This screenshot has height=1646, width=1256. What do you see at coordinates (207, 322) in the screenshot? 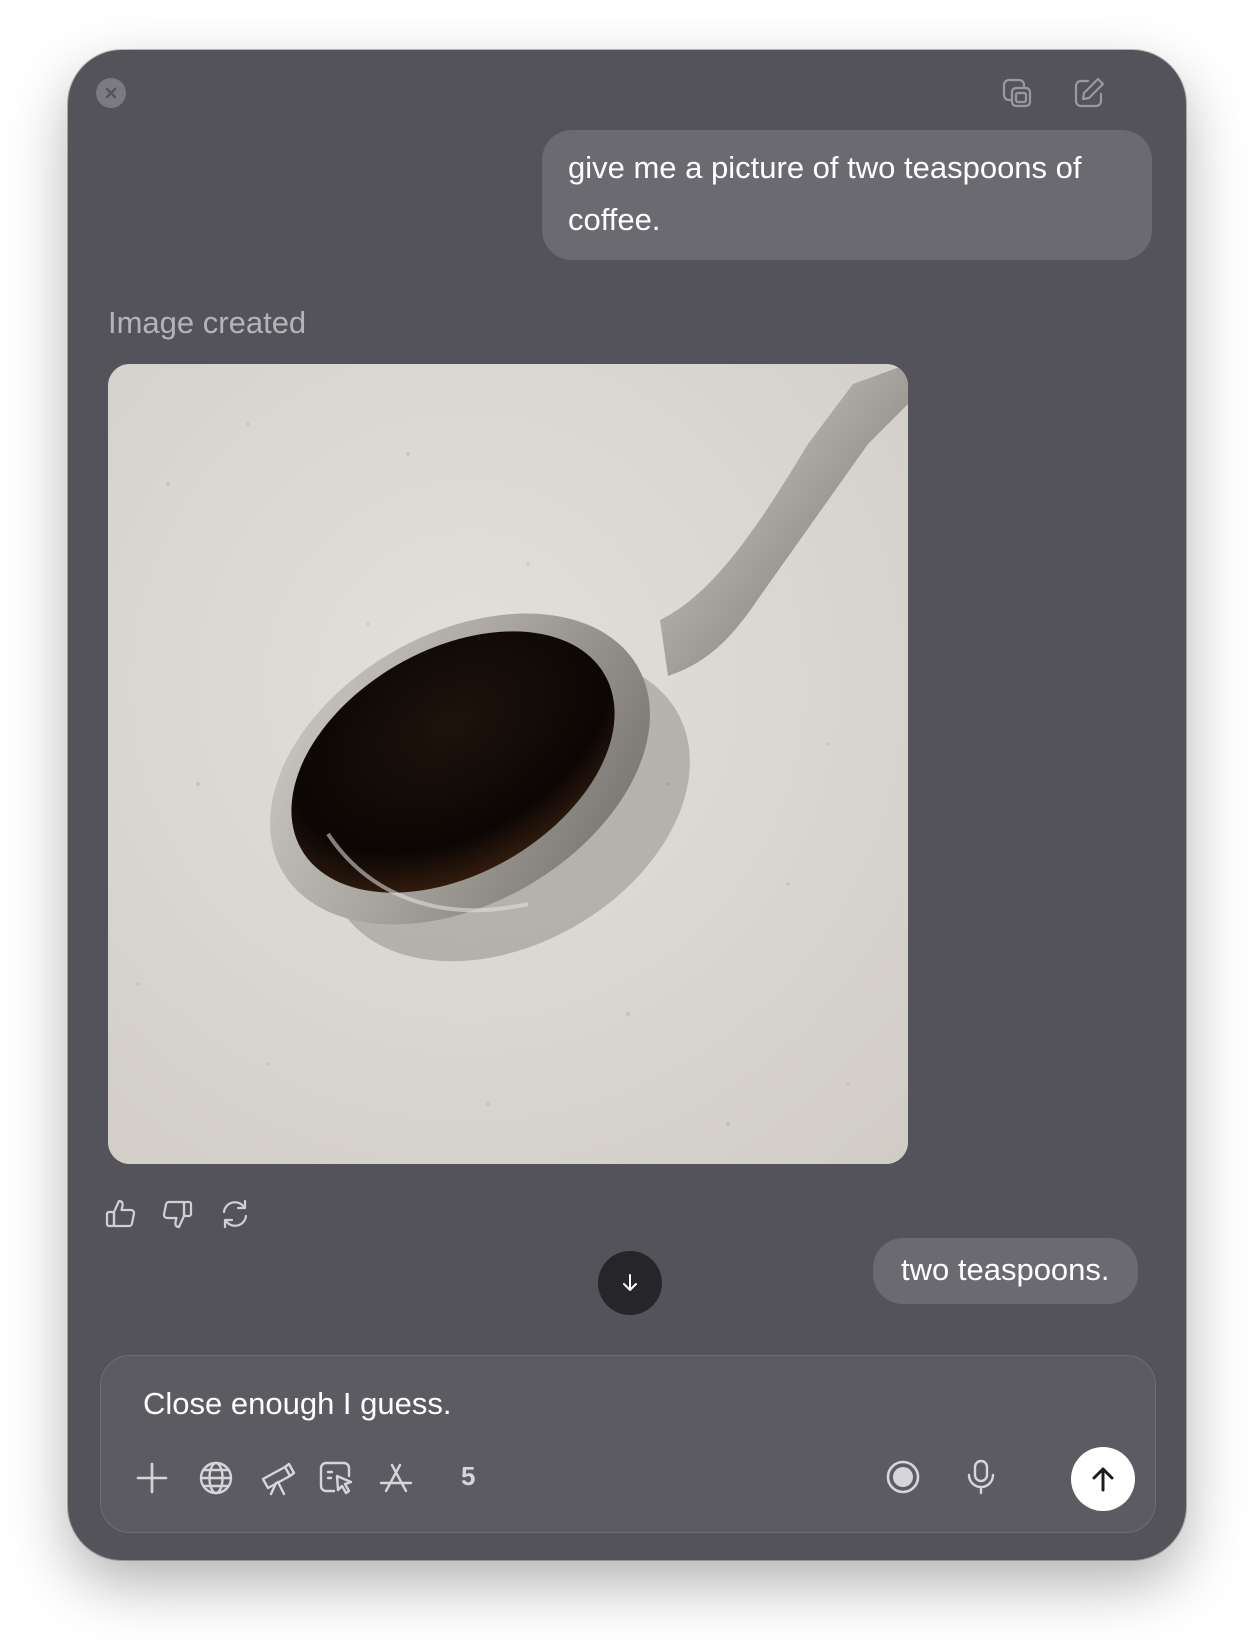
I see `image-status-label: Image created` at bounding box center [207, 322].